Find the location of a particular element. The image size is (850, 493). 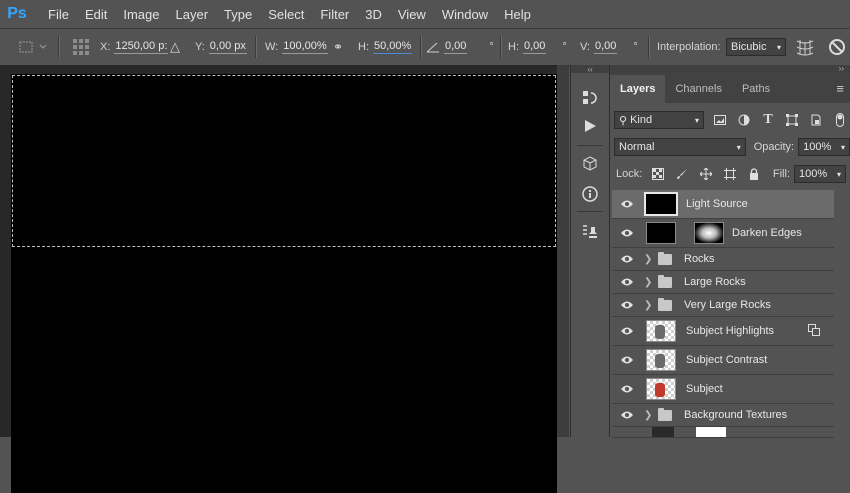

layer-group-row: ❯ Background Textures is located at coordinates (723, 415).